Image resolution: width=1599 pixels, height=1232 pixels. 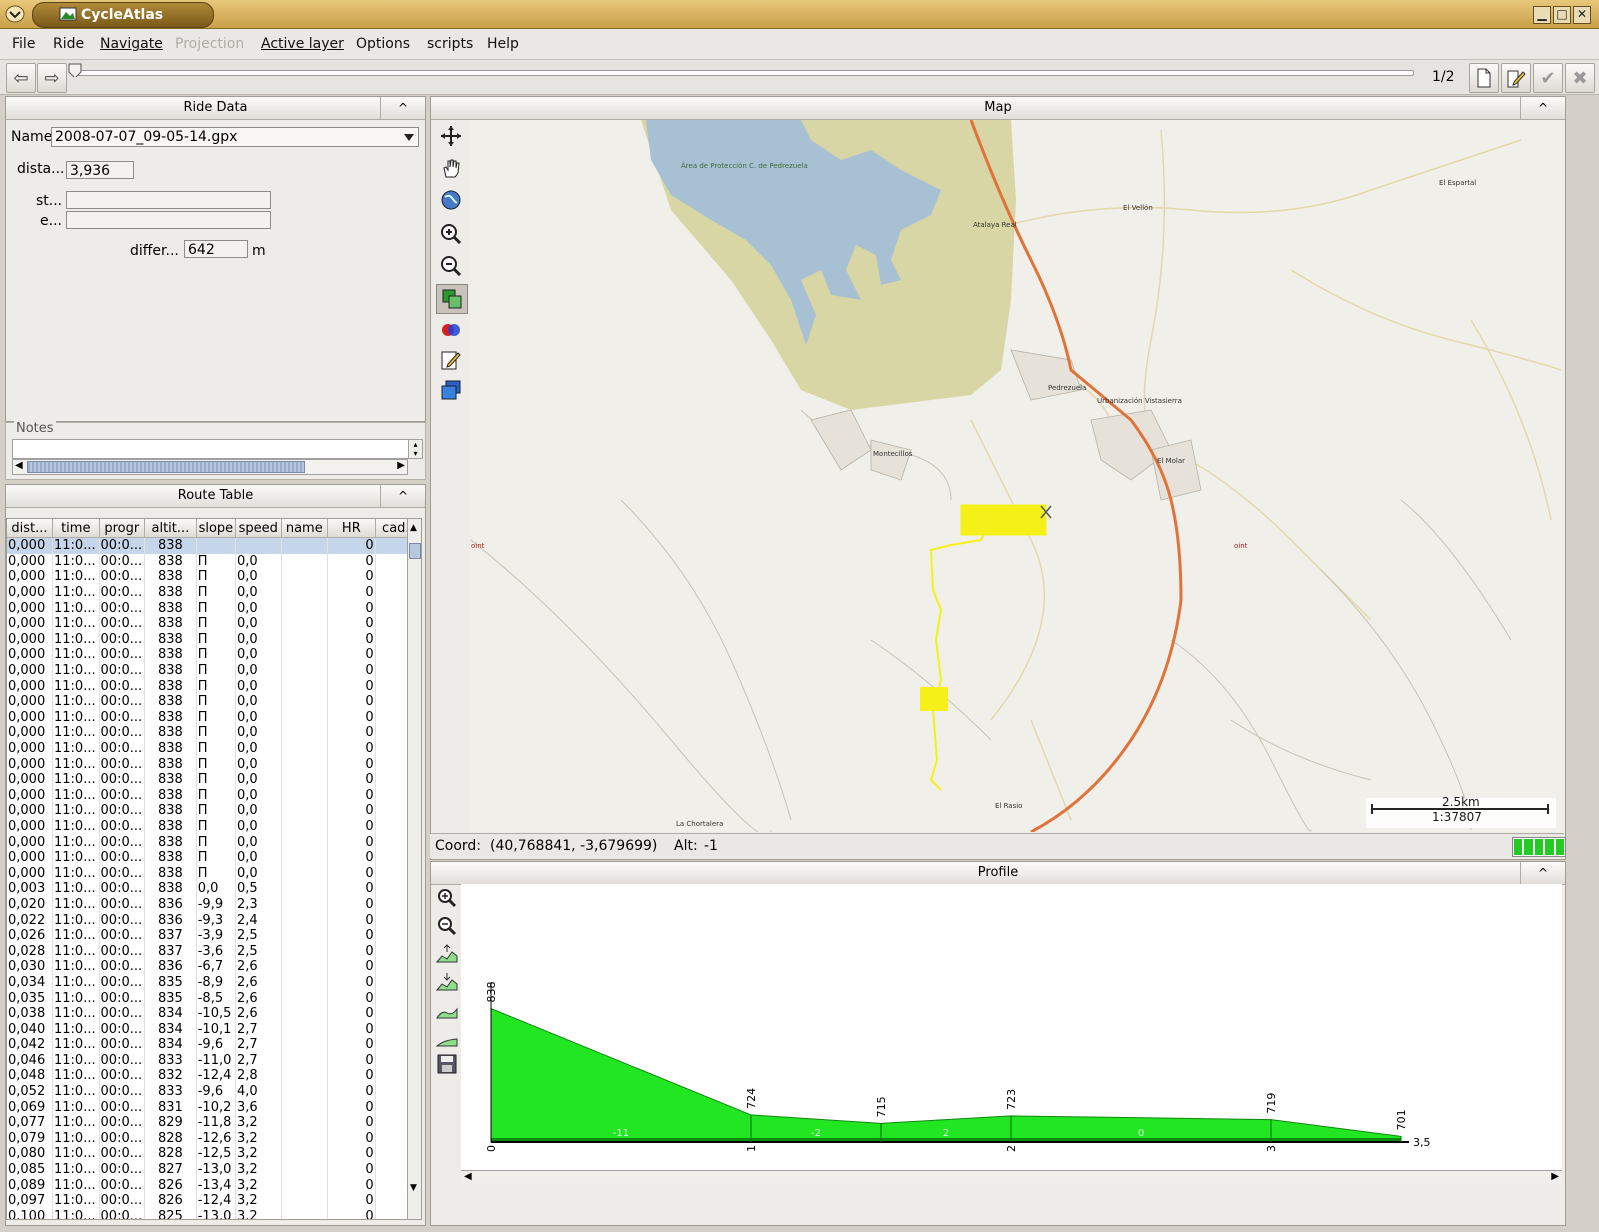 I want to click on table-row: 0,02211:0...00:0...836-9,32,400, so click(x=212, y=920).